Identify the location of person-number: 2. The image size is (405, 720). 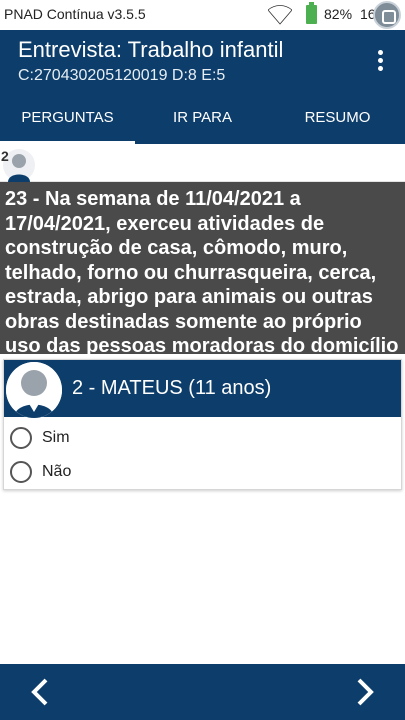
(5, 156).